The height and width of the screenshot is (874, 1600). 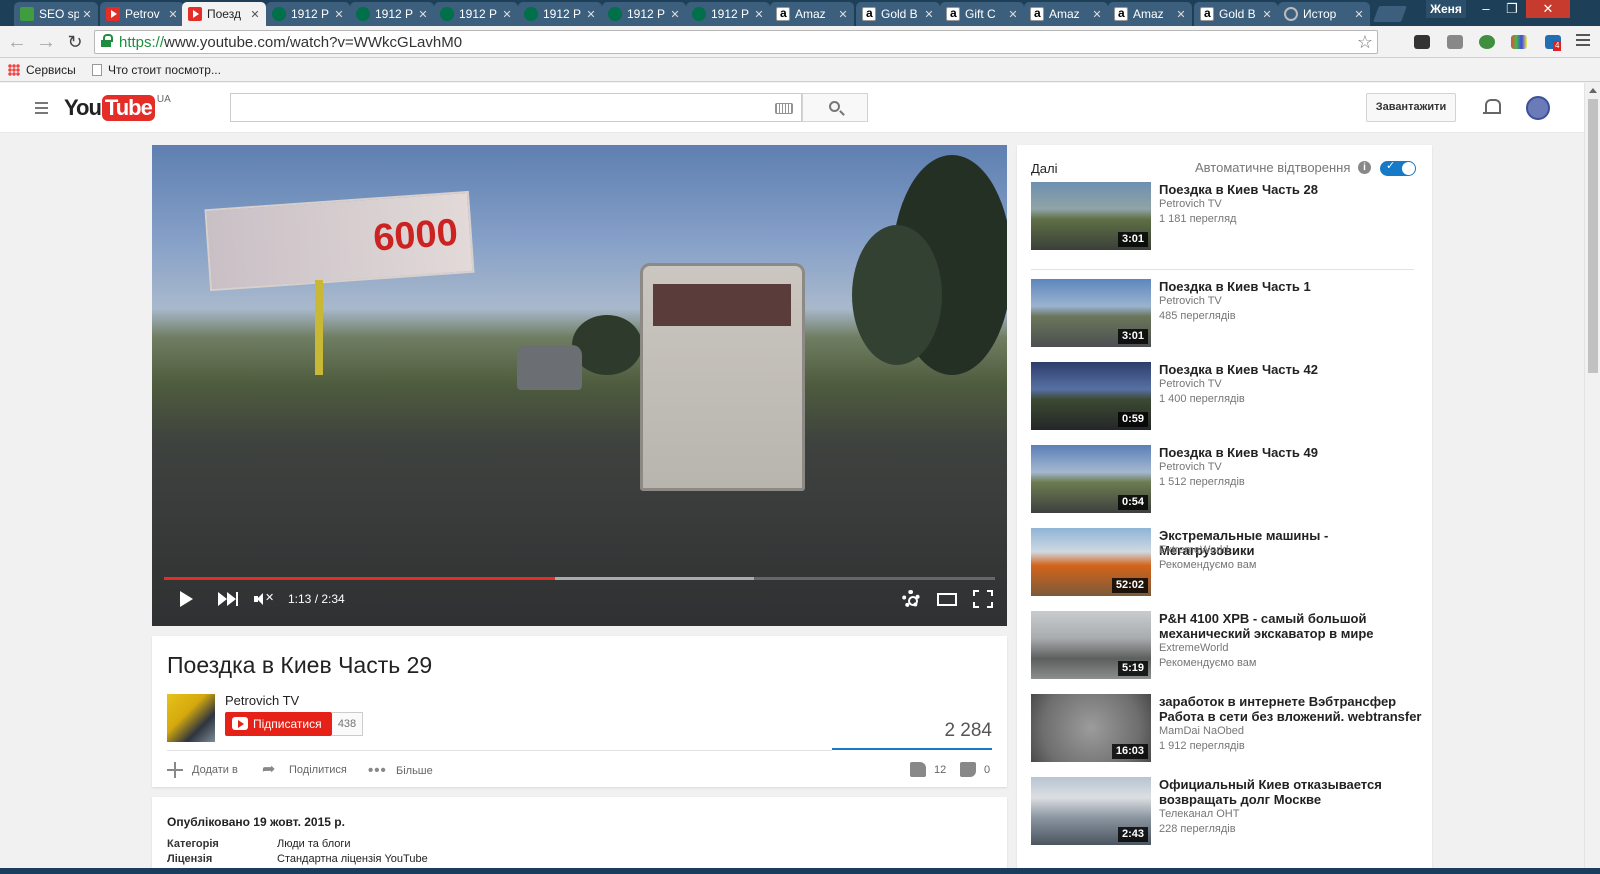 What do you see at coordinates (1091, 562) in the screenshot?
I see `video-thumbnail: 52:02` at bounding box center [1091, 562].